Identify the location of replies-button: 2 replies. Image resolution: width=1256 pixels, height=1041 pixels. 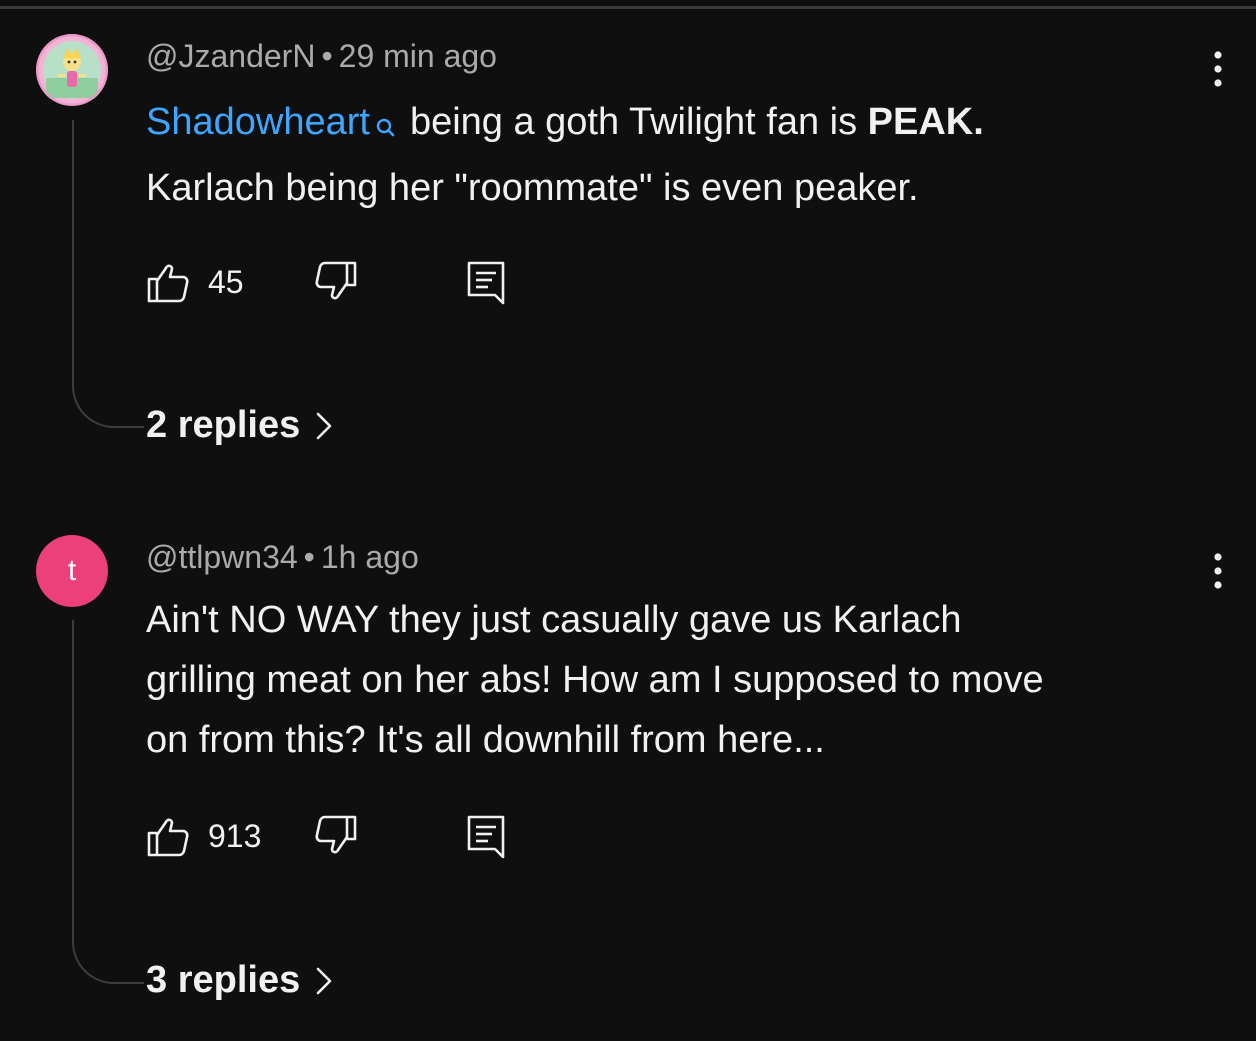
(240, 425).